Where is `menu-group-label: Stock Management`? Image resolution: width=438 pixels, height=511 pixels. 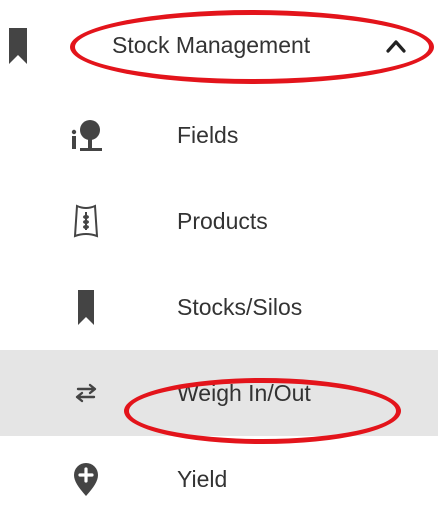 menu-group-label: Stock Management is located at coordinates (211, 45).